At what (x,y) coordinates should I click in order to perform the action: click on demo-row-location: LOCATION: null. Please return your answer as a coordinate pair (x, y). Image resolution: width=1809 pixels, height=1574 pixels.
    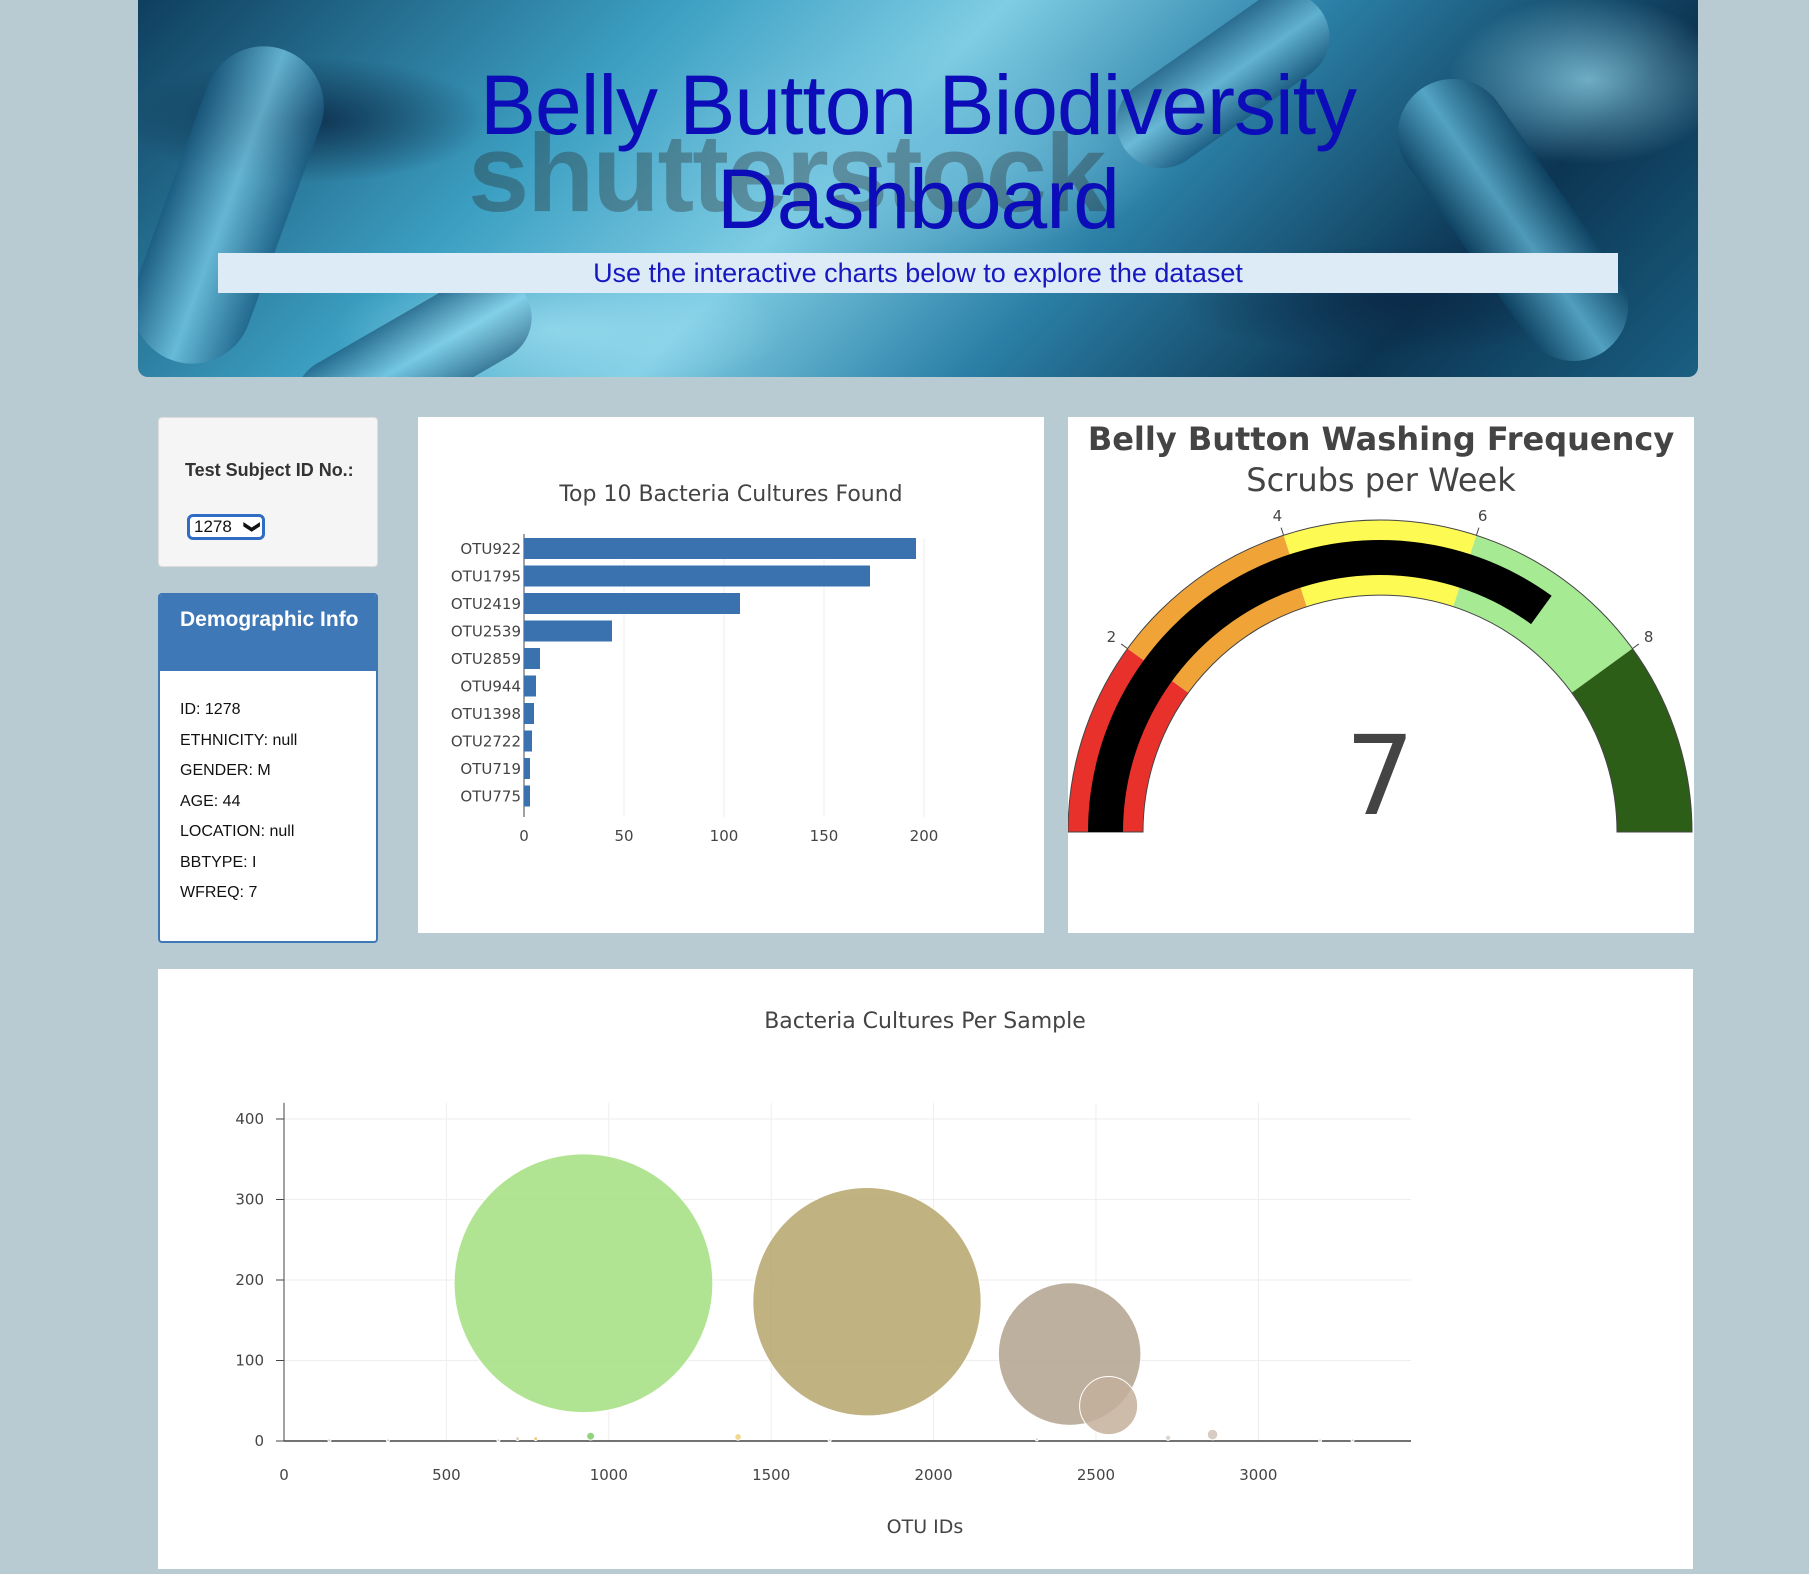
    Looking at the image, I should click on (237, 831).